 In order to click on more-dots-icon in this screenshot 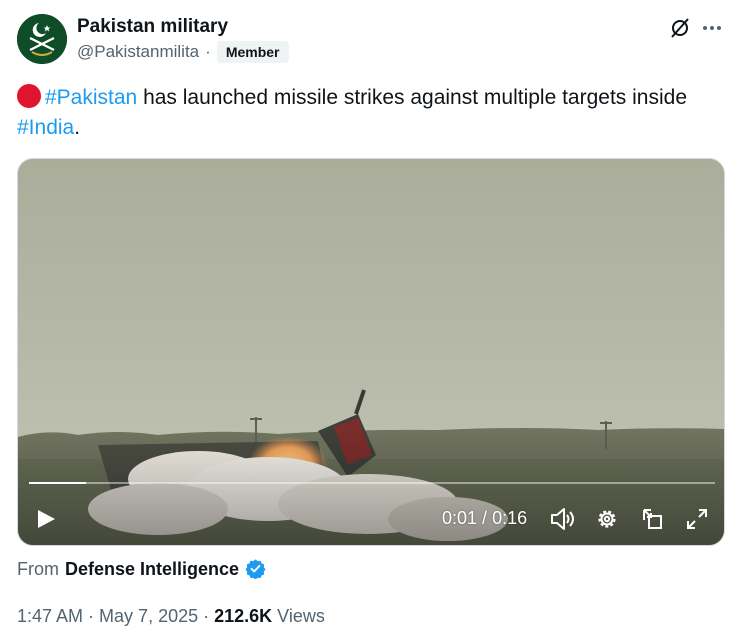, I will do `click(712, 28)`.